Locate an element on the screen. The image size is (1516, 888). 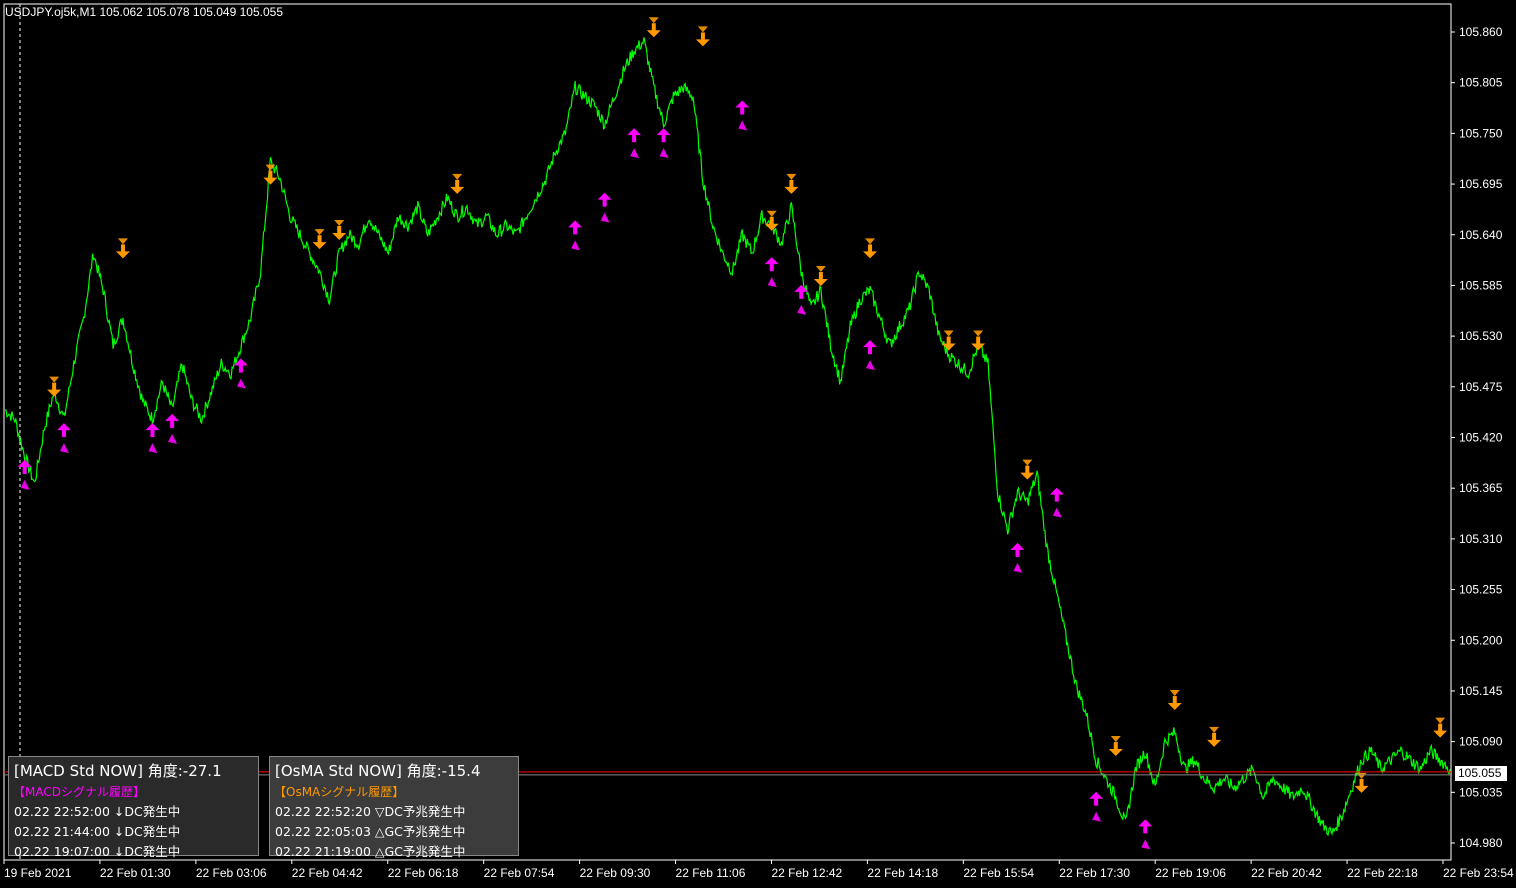
x-tick-label: 22 Feb 07:54 is located at coordinates (519, 873).